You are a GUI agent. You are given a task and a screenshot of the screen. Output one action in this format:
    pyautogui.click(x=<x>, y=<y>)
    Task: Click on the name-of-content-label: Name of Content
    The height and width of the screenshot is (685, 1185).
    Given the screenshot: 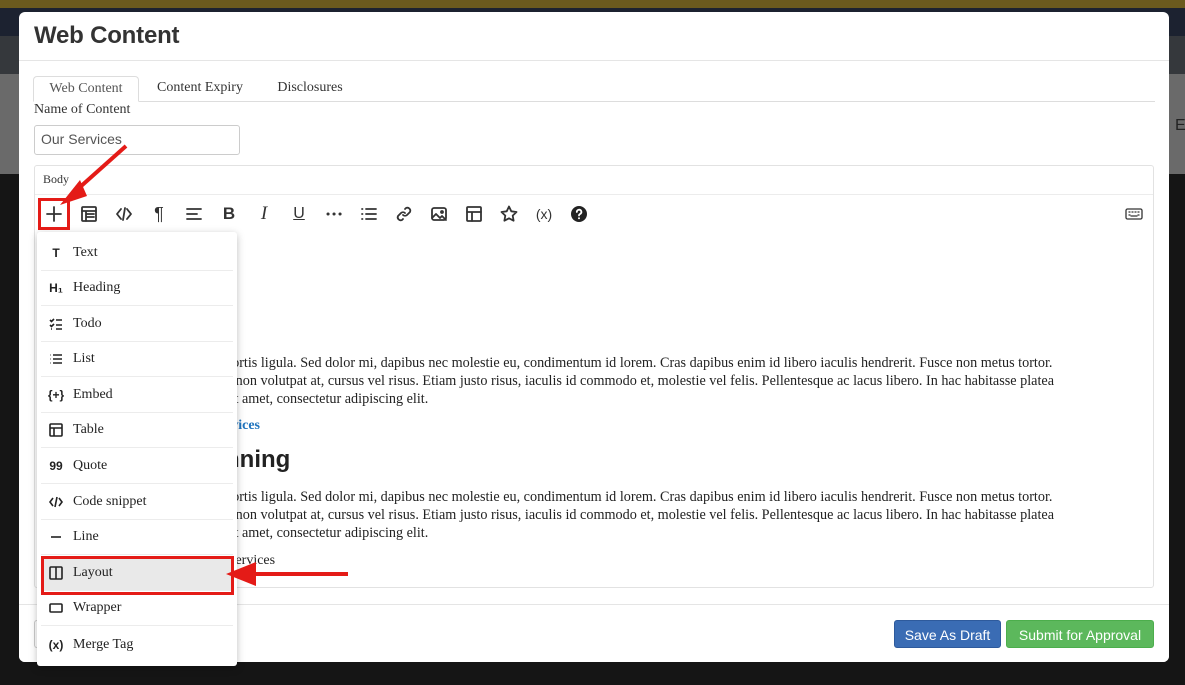 What is the action you would take?
    pyautogui.click(x=82, y=109)
    